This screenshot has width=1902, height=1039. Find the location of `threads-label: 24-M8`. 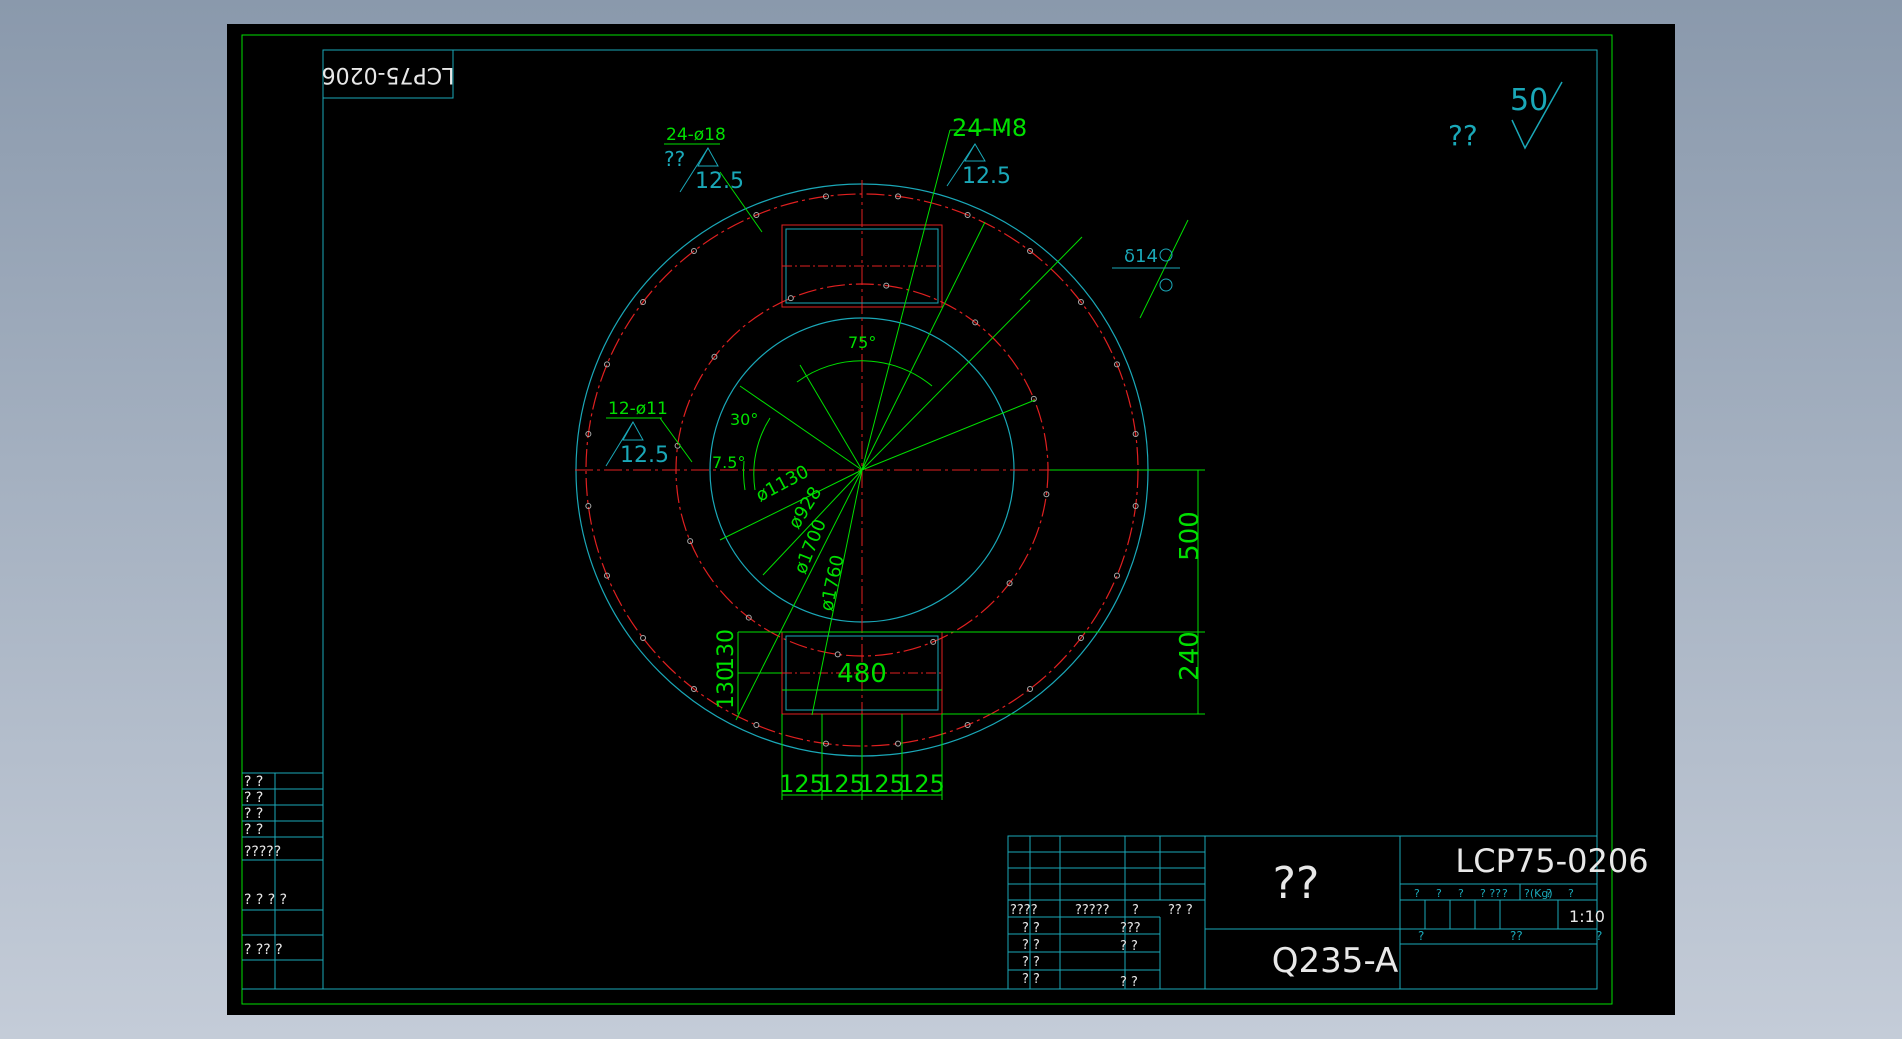

threads-label: 24-M8 is located at coordinates (989, 128).